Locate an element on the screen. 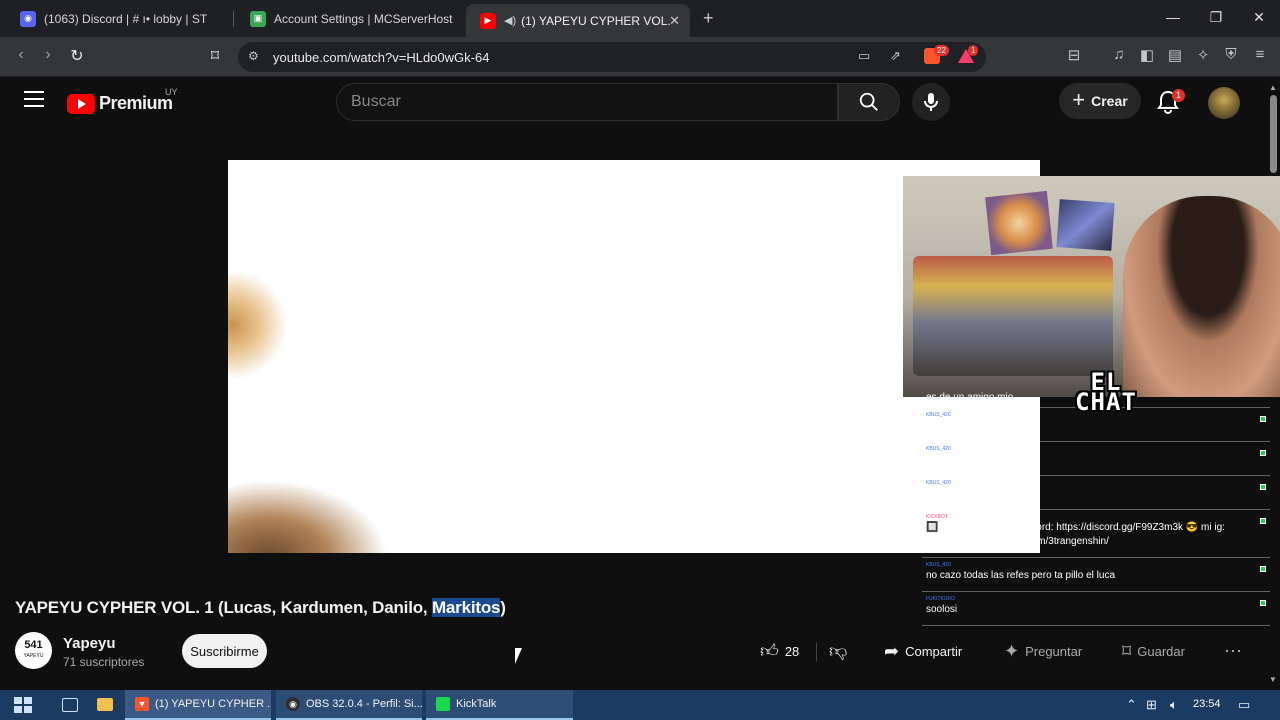 Image resolution: width=1280 pixels, height=720 pixels. scroll-down-icon: ▼ is located at coordinates (1273, 679).